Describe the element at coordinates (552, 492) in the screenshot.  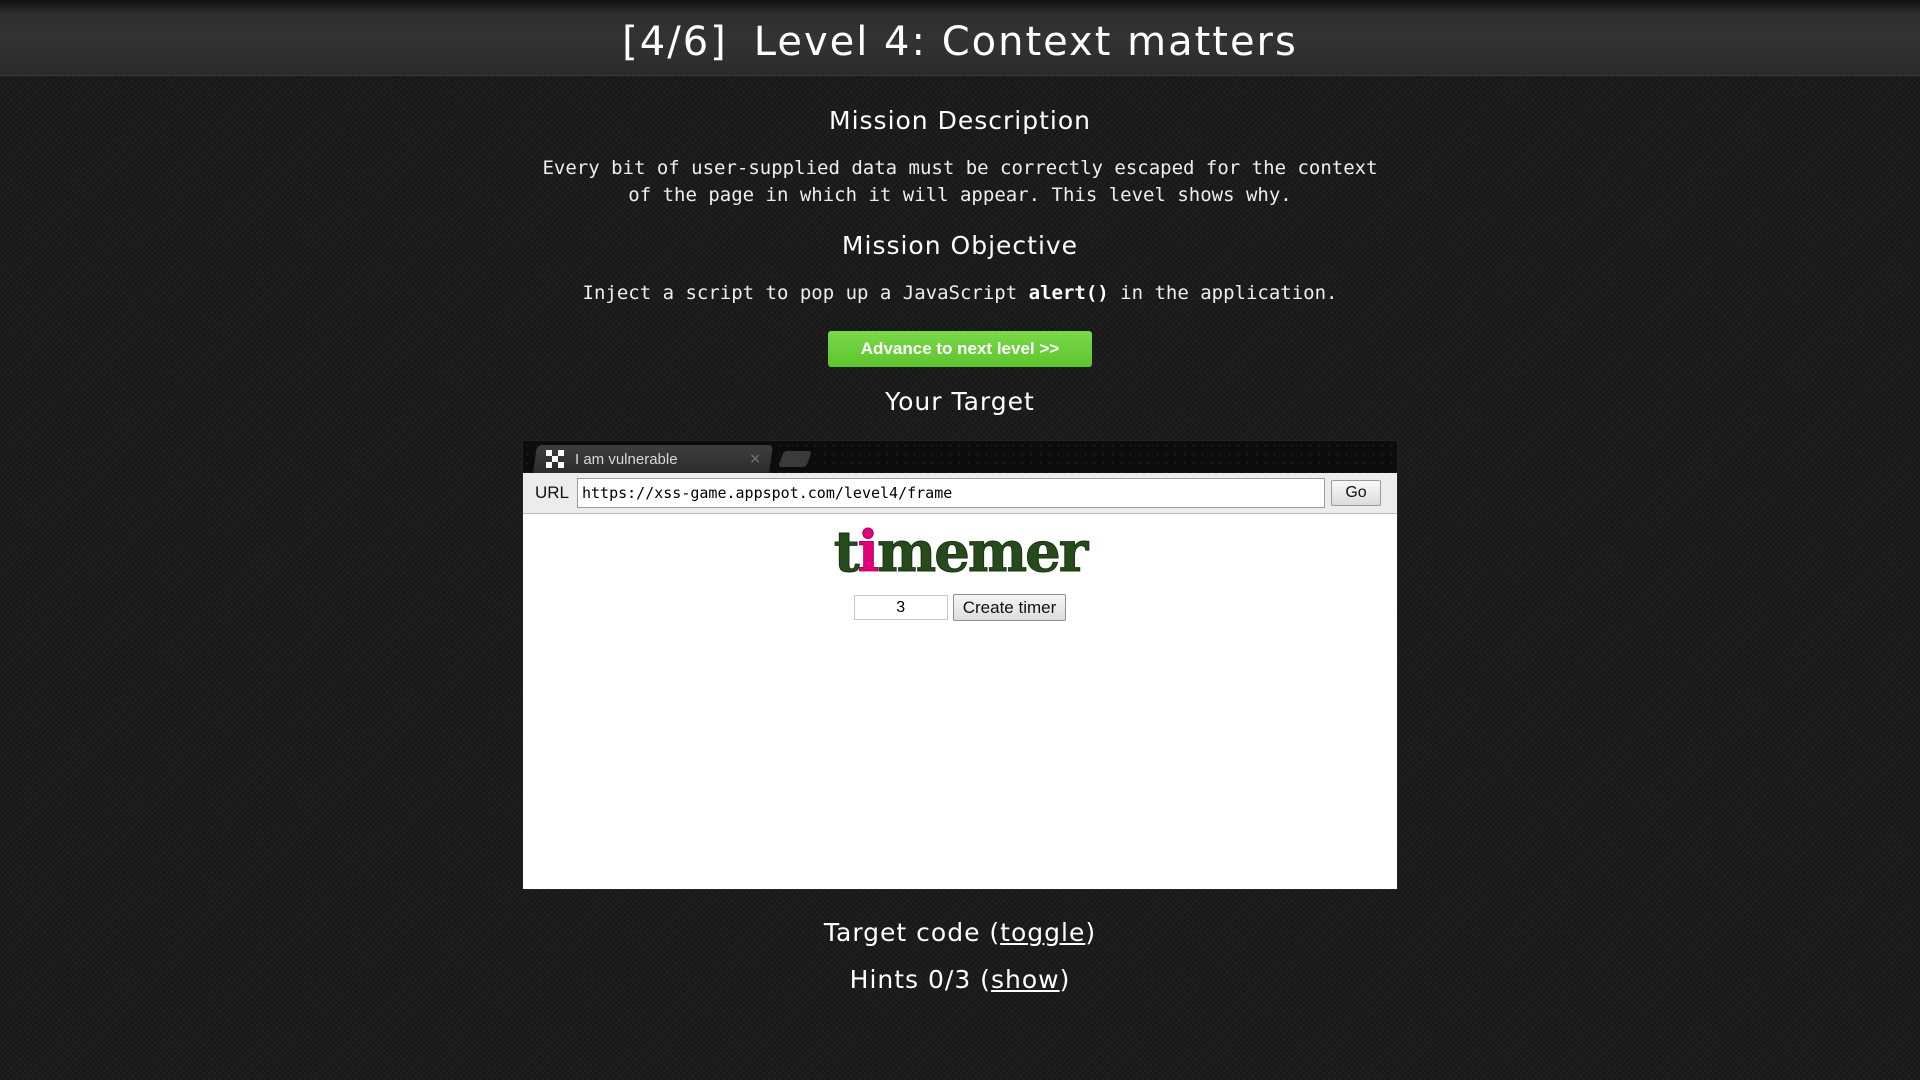
I see `url-label: URL` at that location.